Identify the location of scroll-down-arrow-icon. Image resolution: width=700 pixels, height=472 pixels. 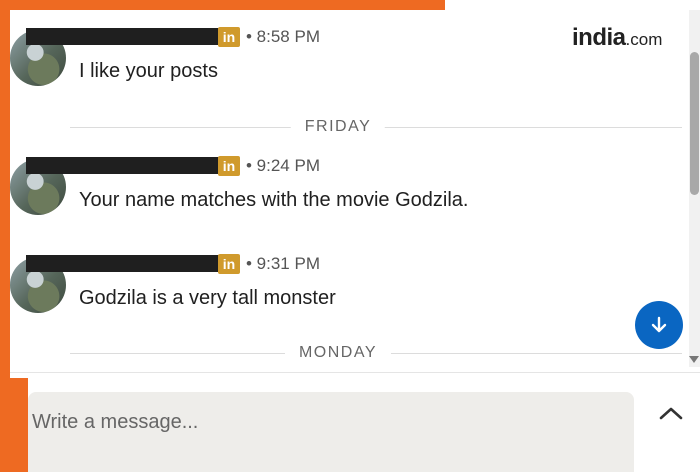
(694, 359).